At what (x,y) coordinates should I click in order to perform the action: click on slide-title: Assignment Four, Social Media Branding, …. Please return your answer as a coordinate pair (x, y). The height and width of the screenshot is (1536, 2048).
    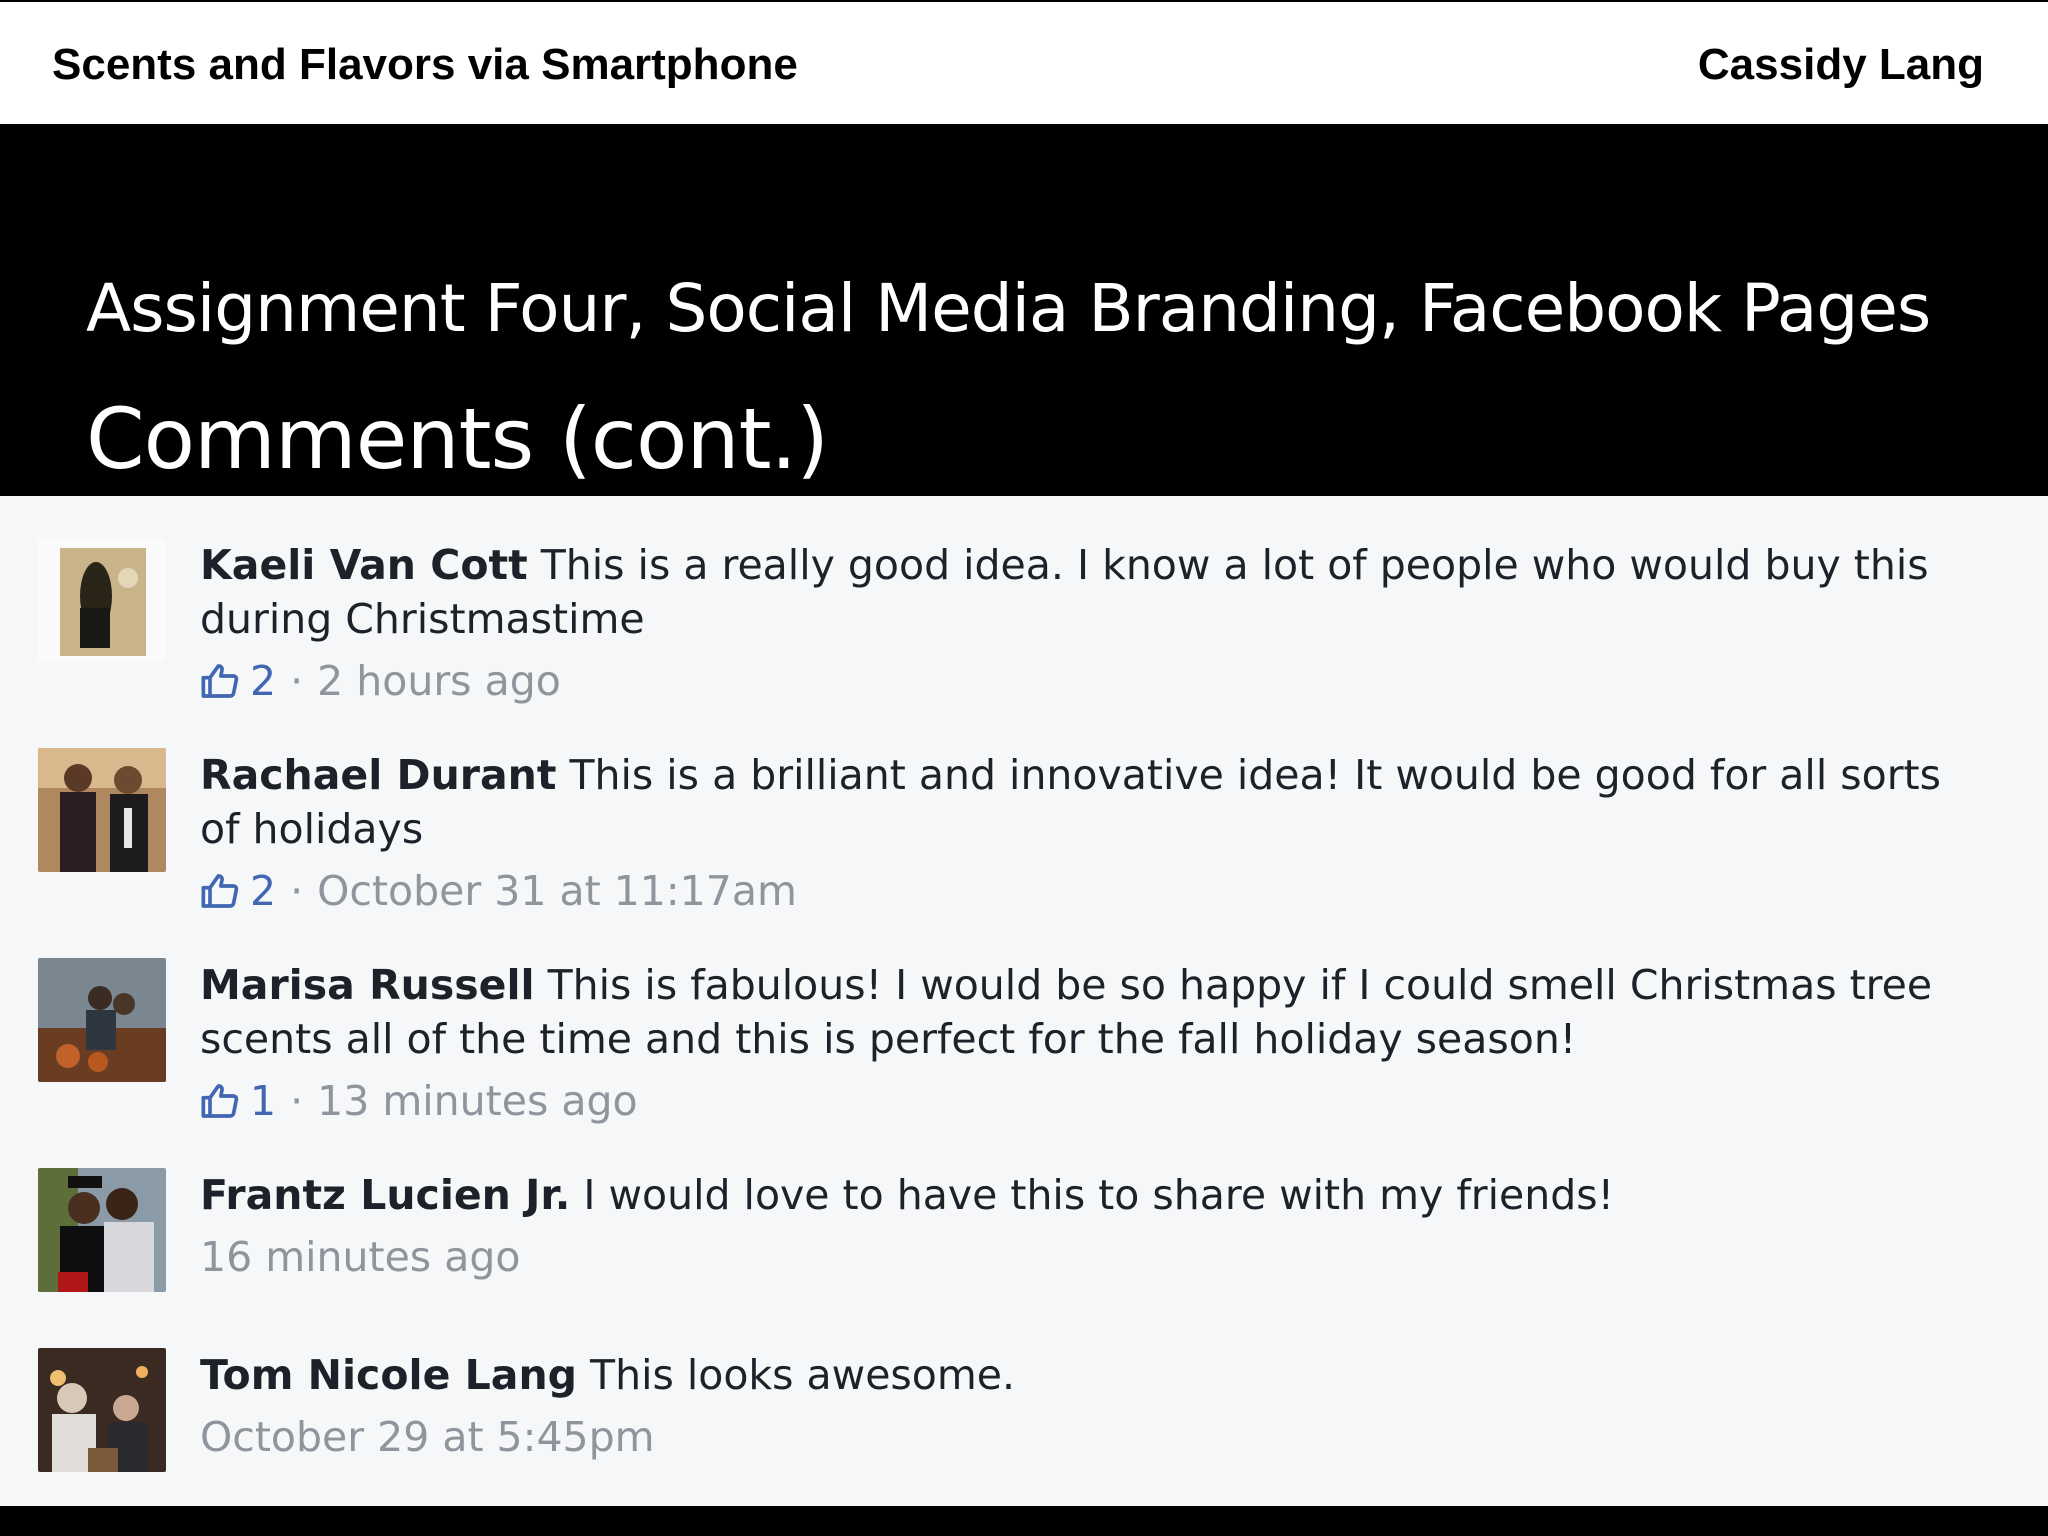
    Looking at the image, I should click on (1008, 308).